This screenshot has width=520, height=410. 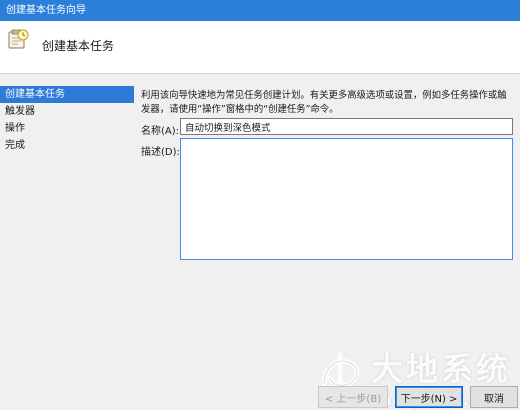 I want to click on step-label: 触发器, so click(x=20, y=111).